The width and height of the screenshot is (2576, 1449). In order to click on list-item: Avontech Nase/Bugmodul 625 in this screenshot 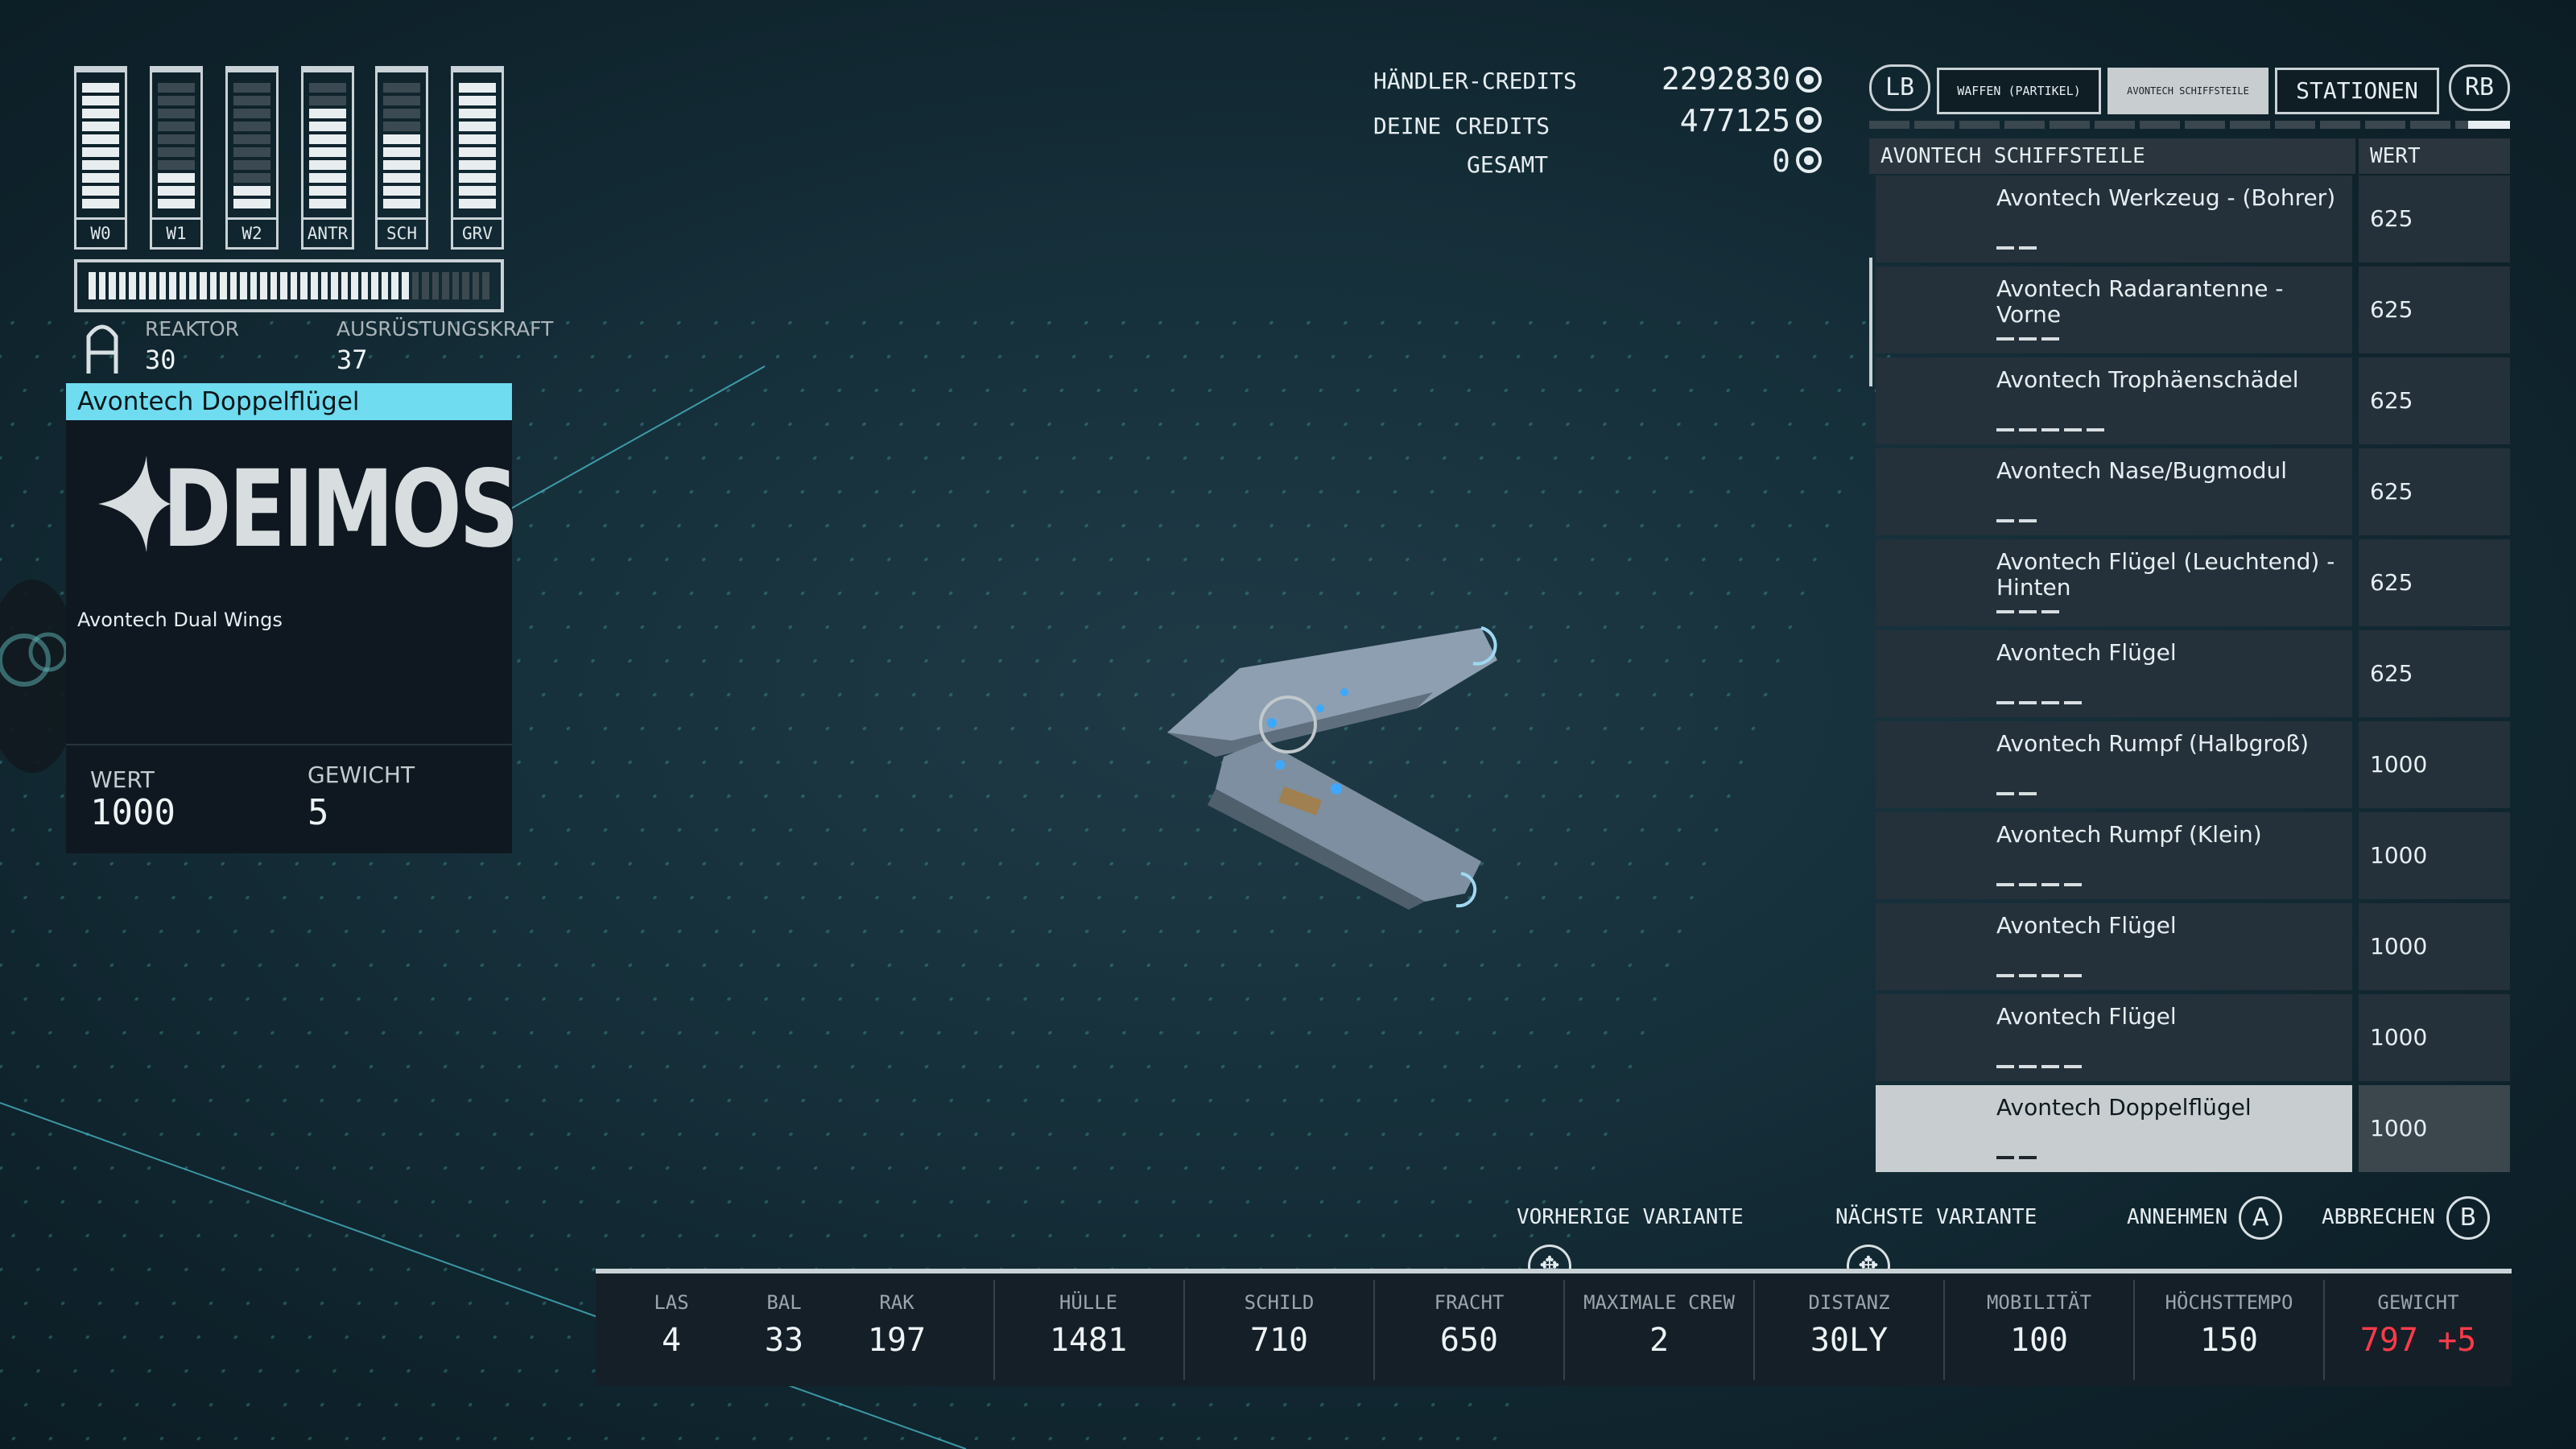, I will do `click(2189, 491)`.